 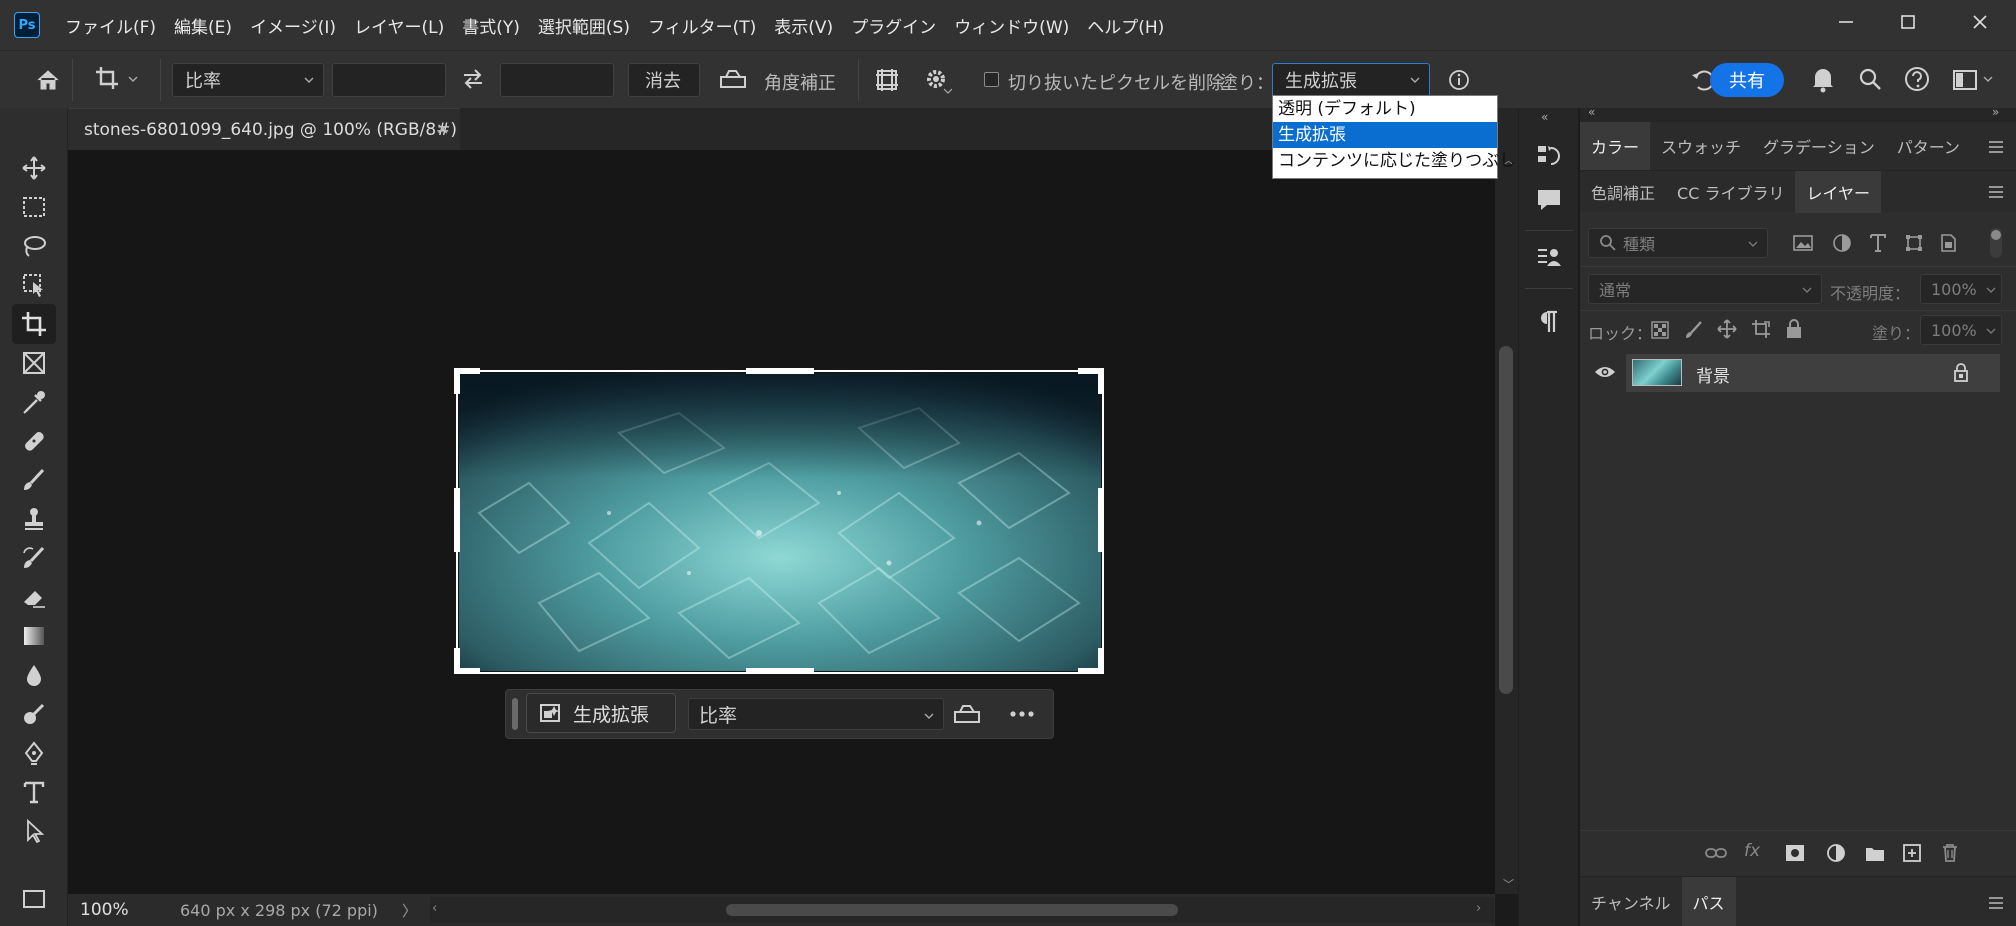 What do you see at coordinates (1973, 80) in the screenshot?
I see `workspace-button` at bounding box center [1973, 80].